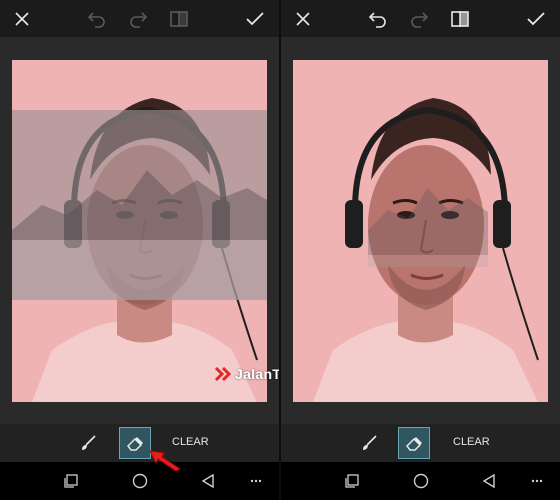  I want to click on watermark-logo: JalanTikus, so click(247, 374).